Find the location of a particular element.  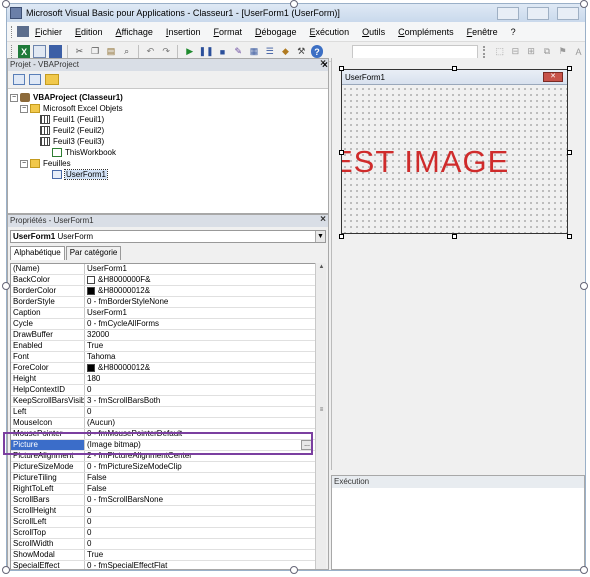

design-mode-icon: ✎ is located at coordinates (238, 51).